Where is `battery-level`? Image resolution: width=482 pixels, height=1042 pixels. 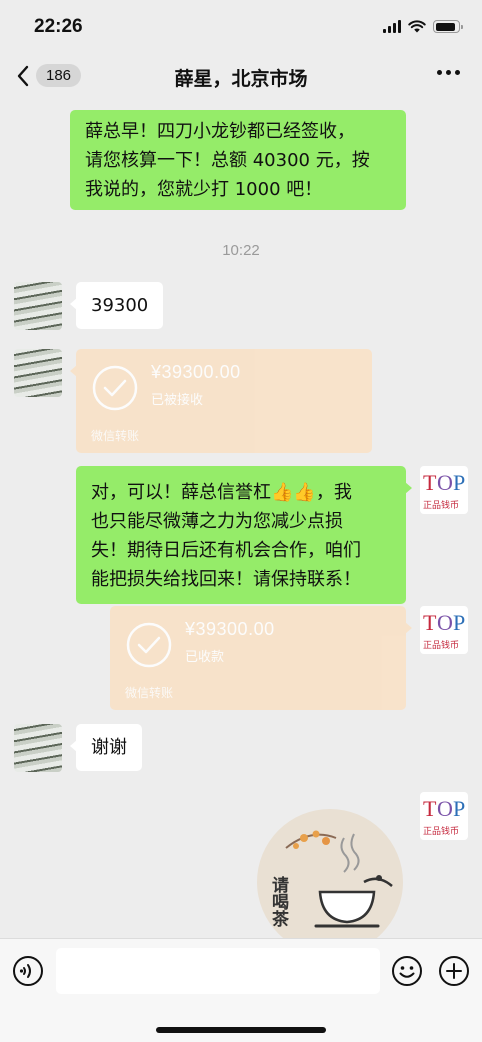 battery-level is located at coordinates (445, 26).